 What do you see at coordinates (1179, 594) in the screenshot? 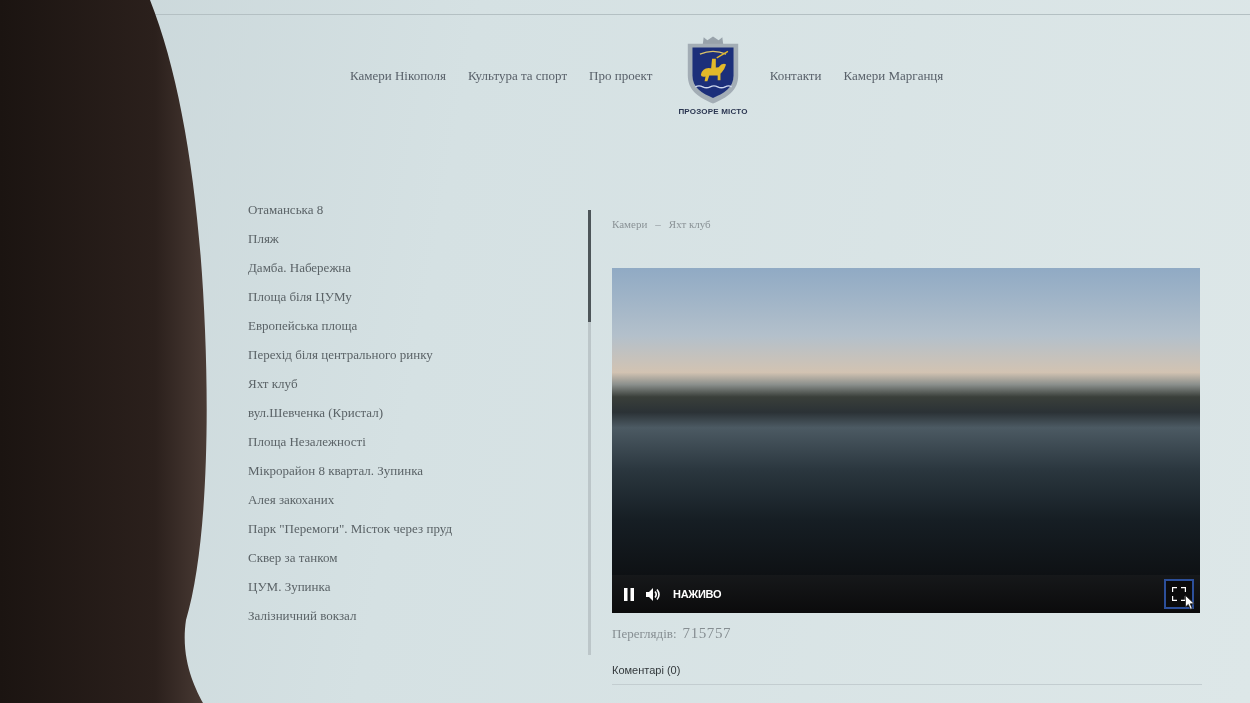
I see `fullscreen-icon` at bounding box center [1179, 594].